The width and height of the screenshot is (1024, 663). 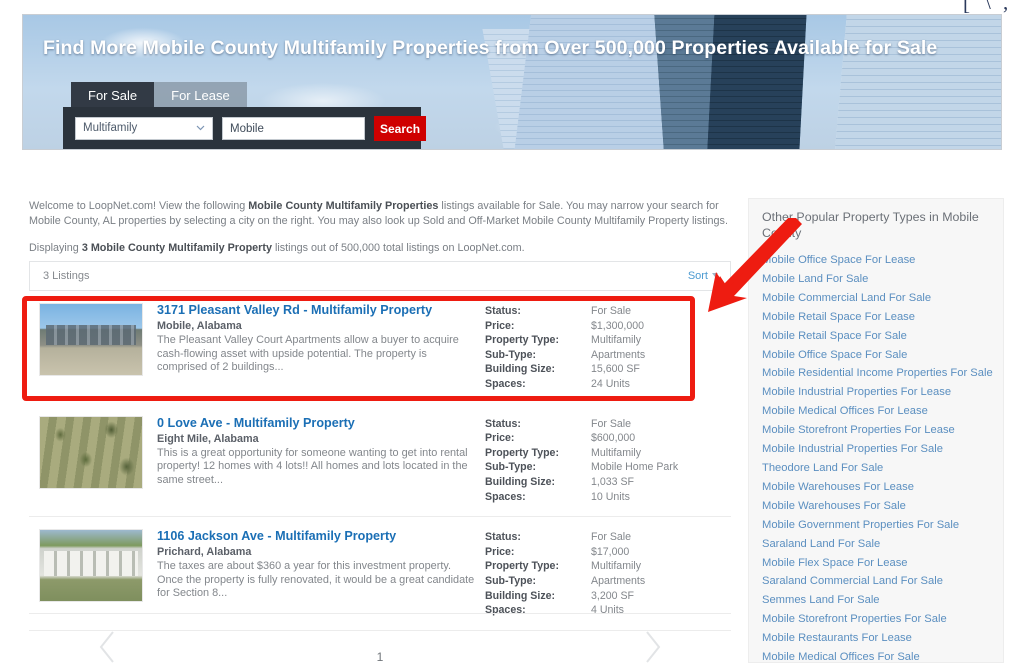 I want to click on pagination-current-page: 1, so click(x=380, y=656).